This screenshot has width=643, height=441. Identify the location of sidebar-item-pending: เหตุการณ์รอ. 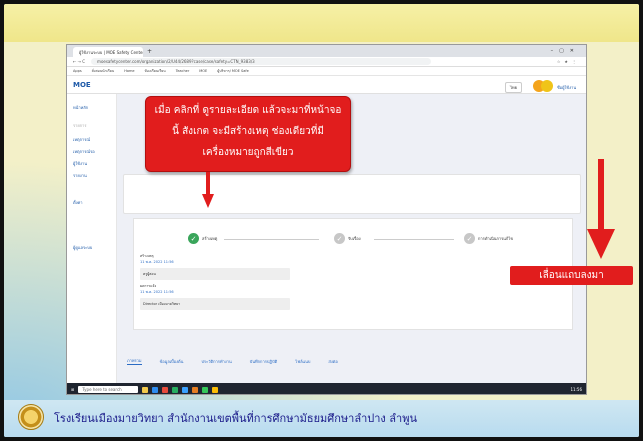
(84, 151).